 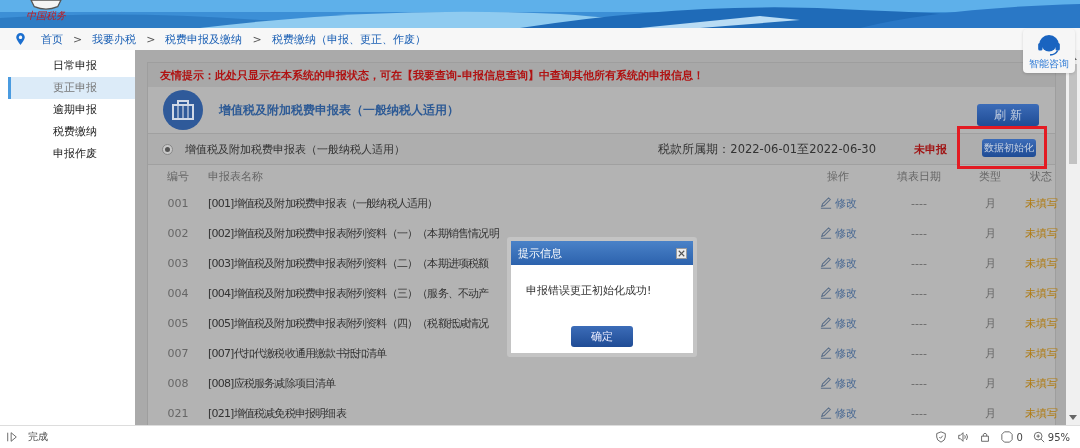 I want to click on column-header: 状态, so click(x=1041, y=176).